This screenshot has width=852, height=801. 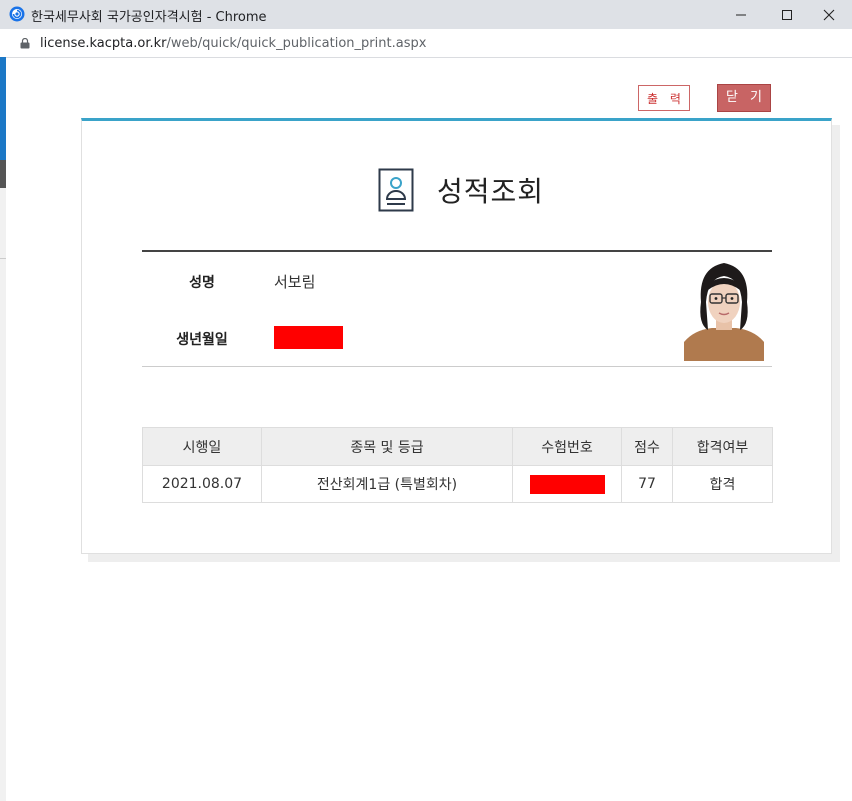 I want to click on birthdate-label: 생년월일, so click(x=202, y=340).